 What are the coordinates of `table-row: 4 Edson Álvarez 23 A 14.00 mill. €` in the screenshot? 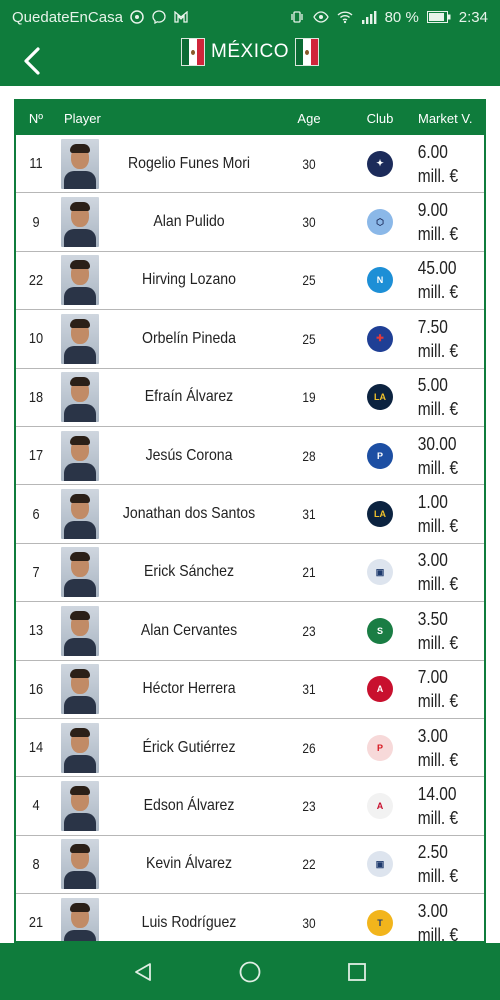 It's located at (250, 806).